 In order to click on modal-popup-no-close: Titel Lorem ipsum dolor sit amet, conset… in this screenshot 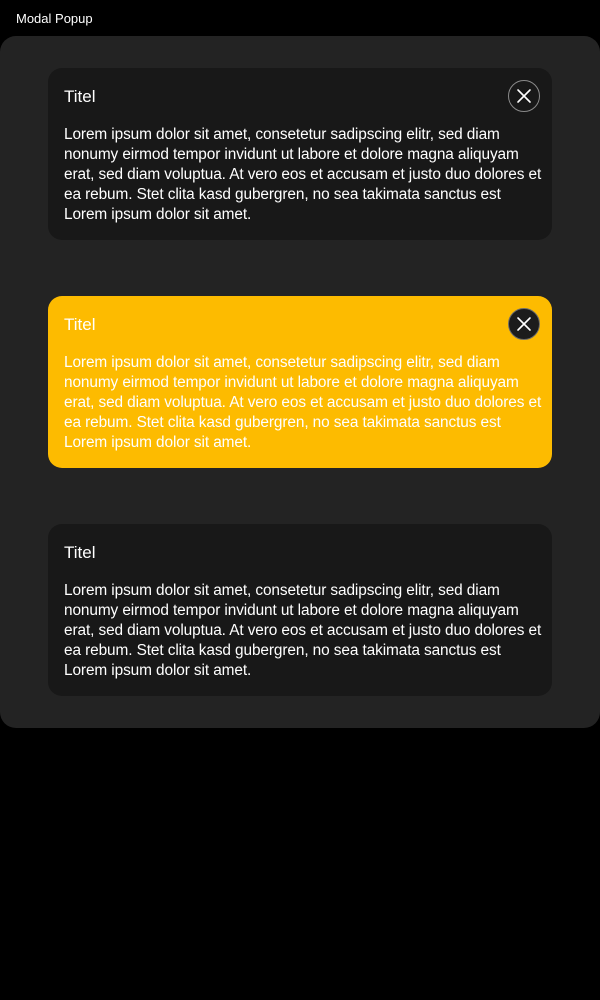, I will do `click(300, 610)`.